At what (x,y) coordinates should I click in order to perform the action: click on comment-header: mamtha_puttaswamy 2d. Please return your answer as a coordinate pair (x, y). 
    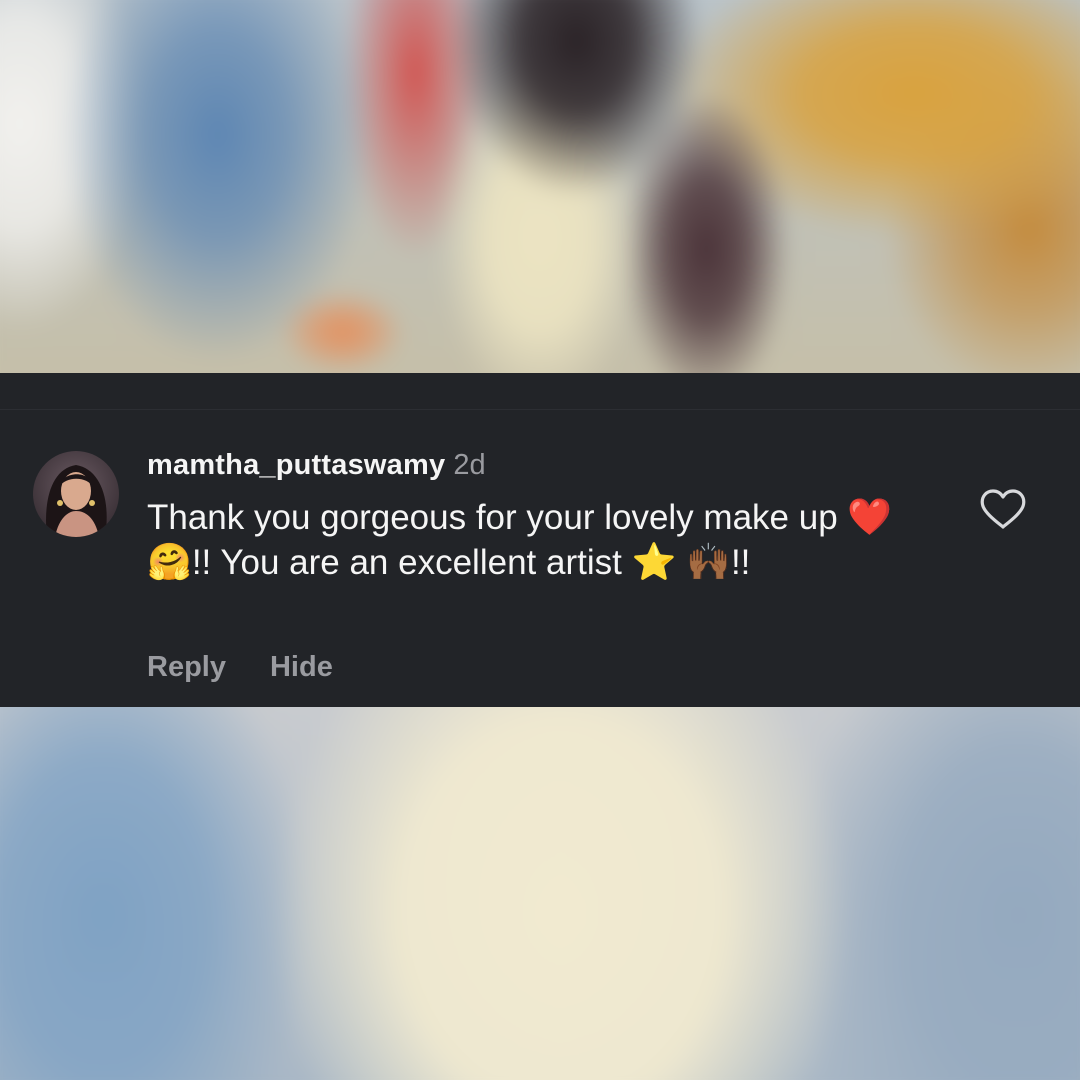
    Looking at the image, I should click on (316, 466).